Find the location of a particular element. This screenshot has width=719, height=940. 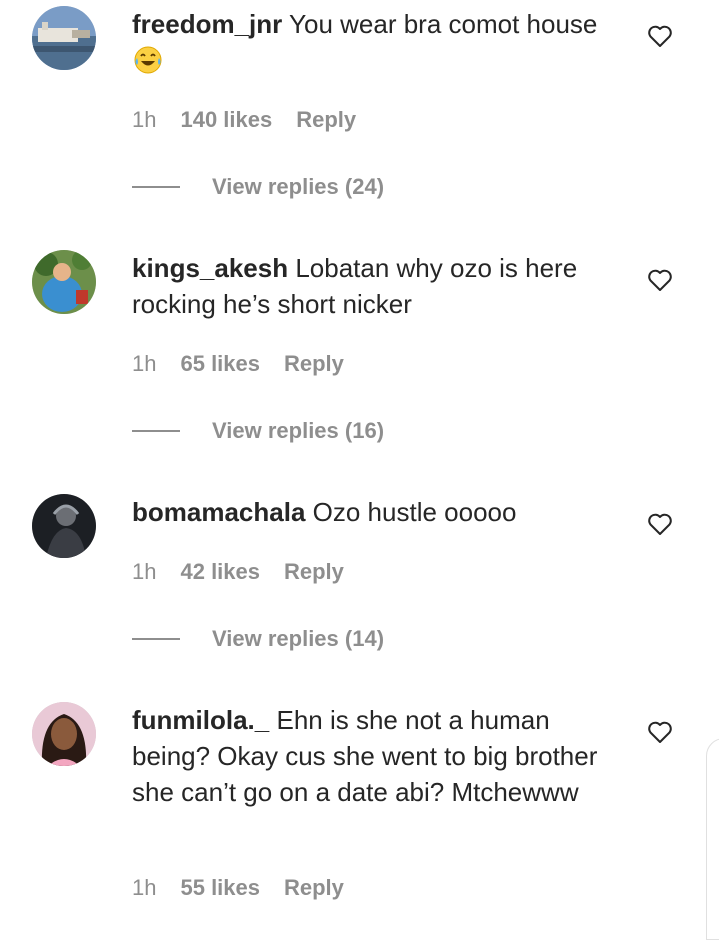

view-replies-label: View replies (16) is located at coordinates (298, 430).